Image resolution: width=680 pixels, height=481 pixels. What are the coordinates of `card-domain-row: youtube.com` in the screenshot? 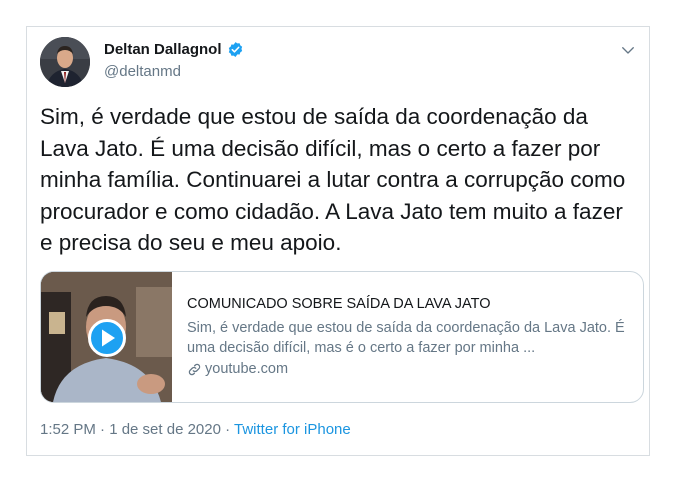 It's located at (237, 369).